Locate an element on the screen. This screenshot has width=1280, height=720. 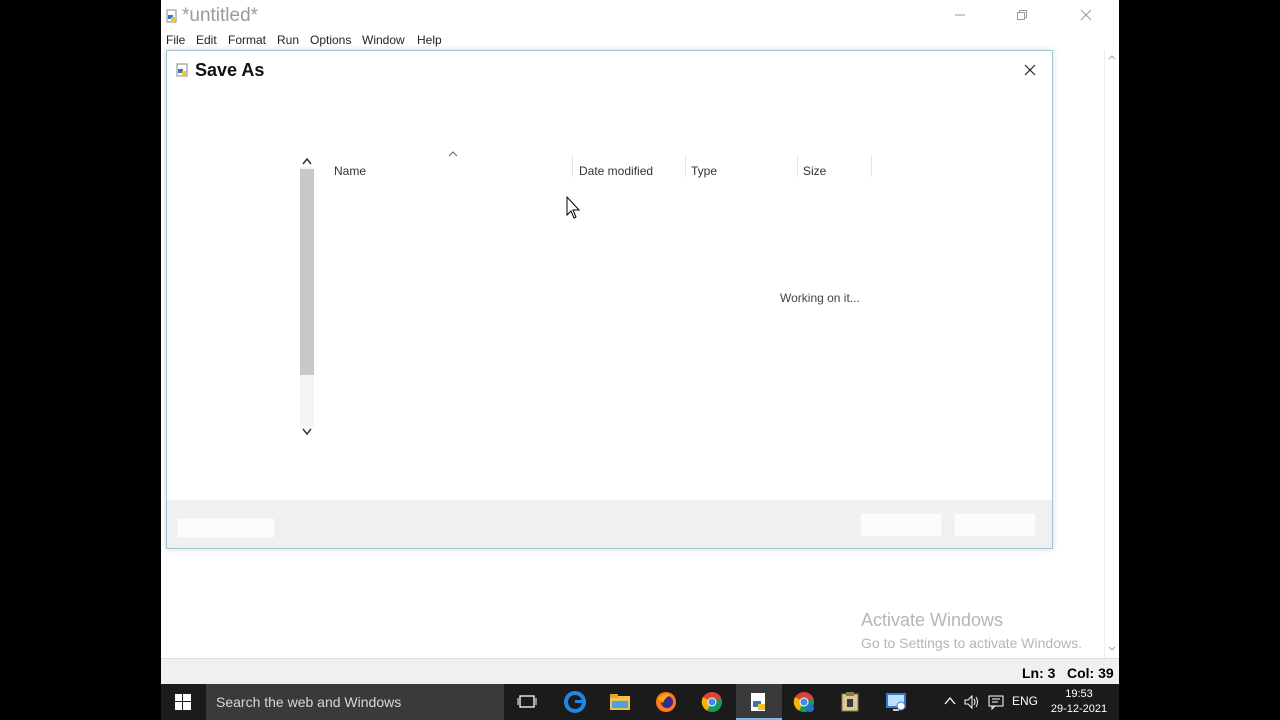
chrome-icon is located at coordinates (711, 702).